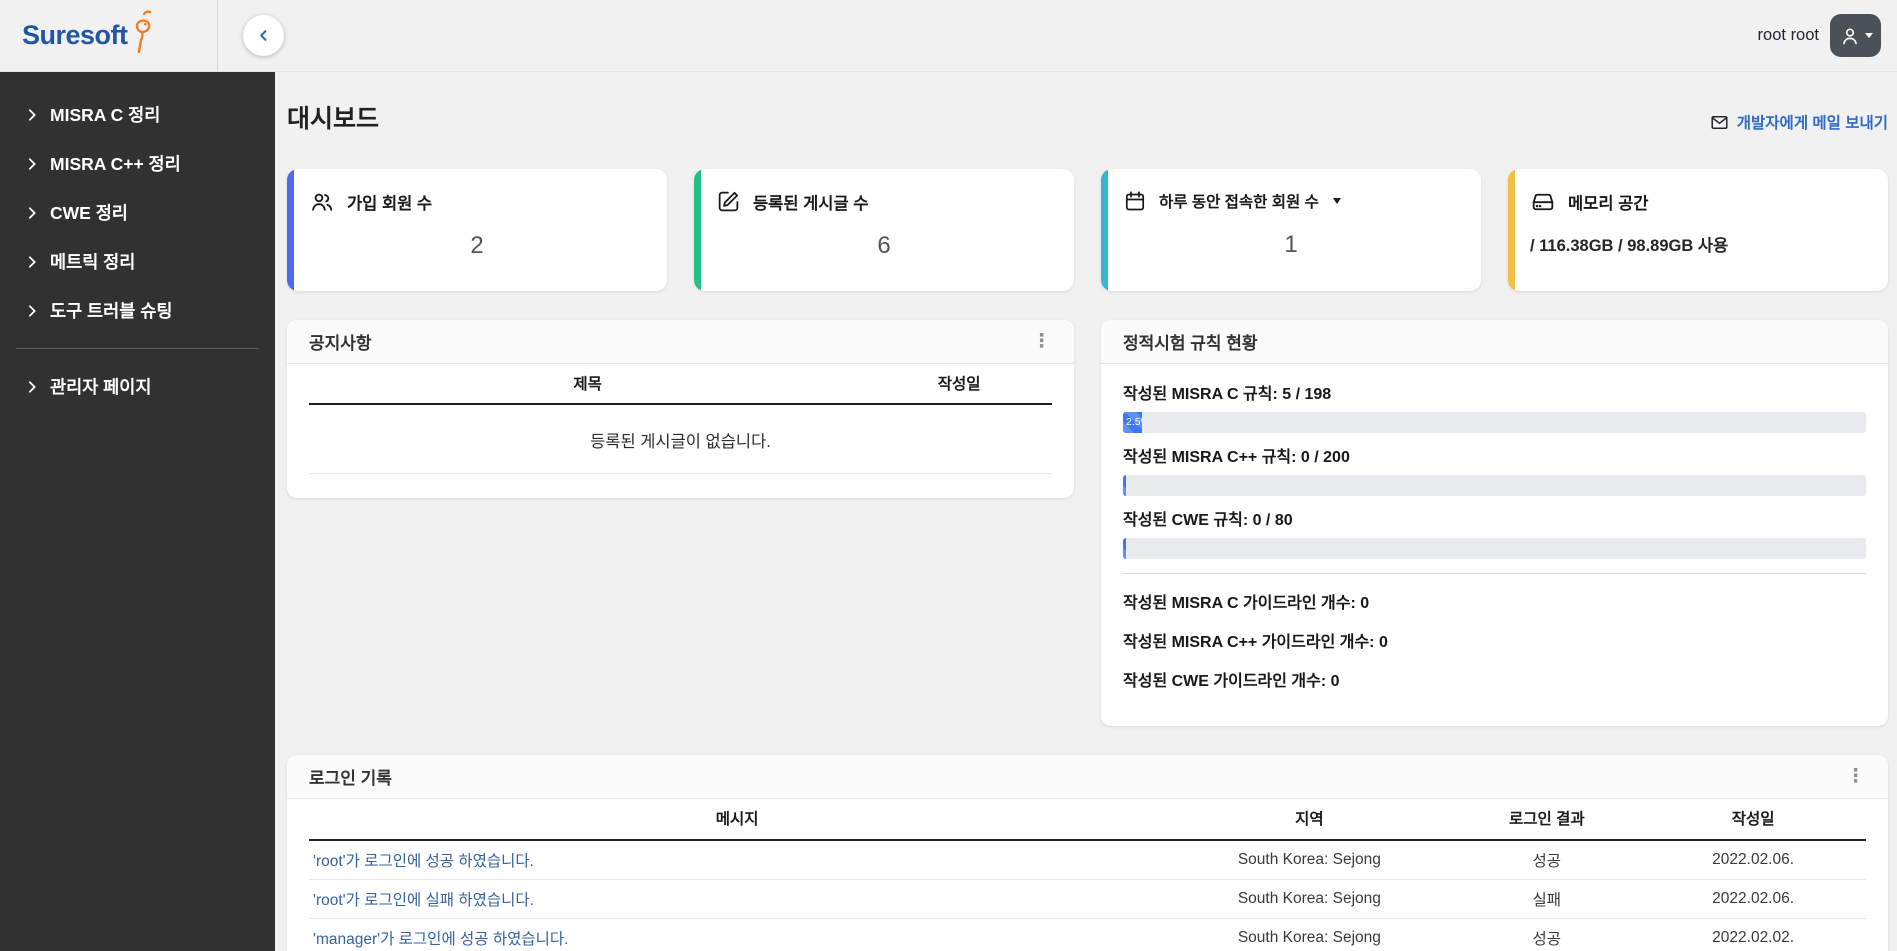 The width and height of the screenshot is (1897, 951). What do you see at coordinates (477, 245) in the screenshot?
I see `card-value: 2` at bounding box center [477, 245].